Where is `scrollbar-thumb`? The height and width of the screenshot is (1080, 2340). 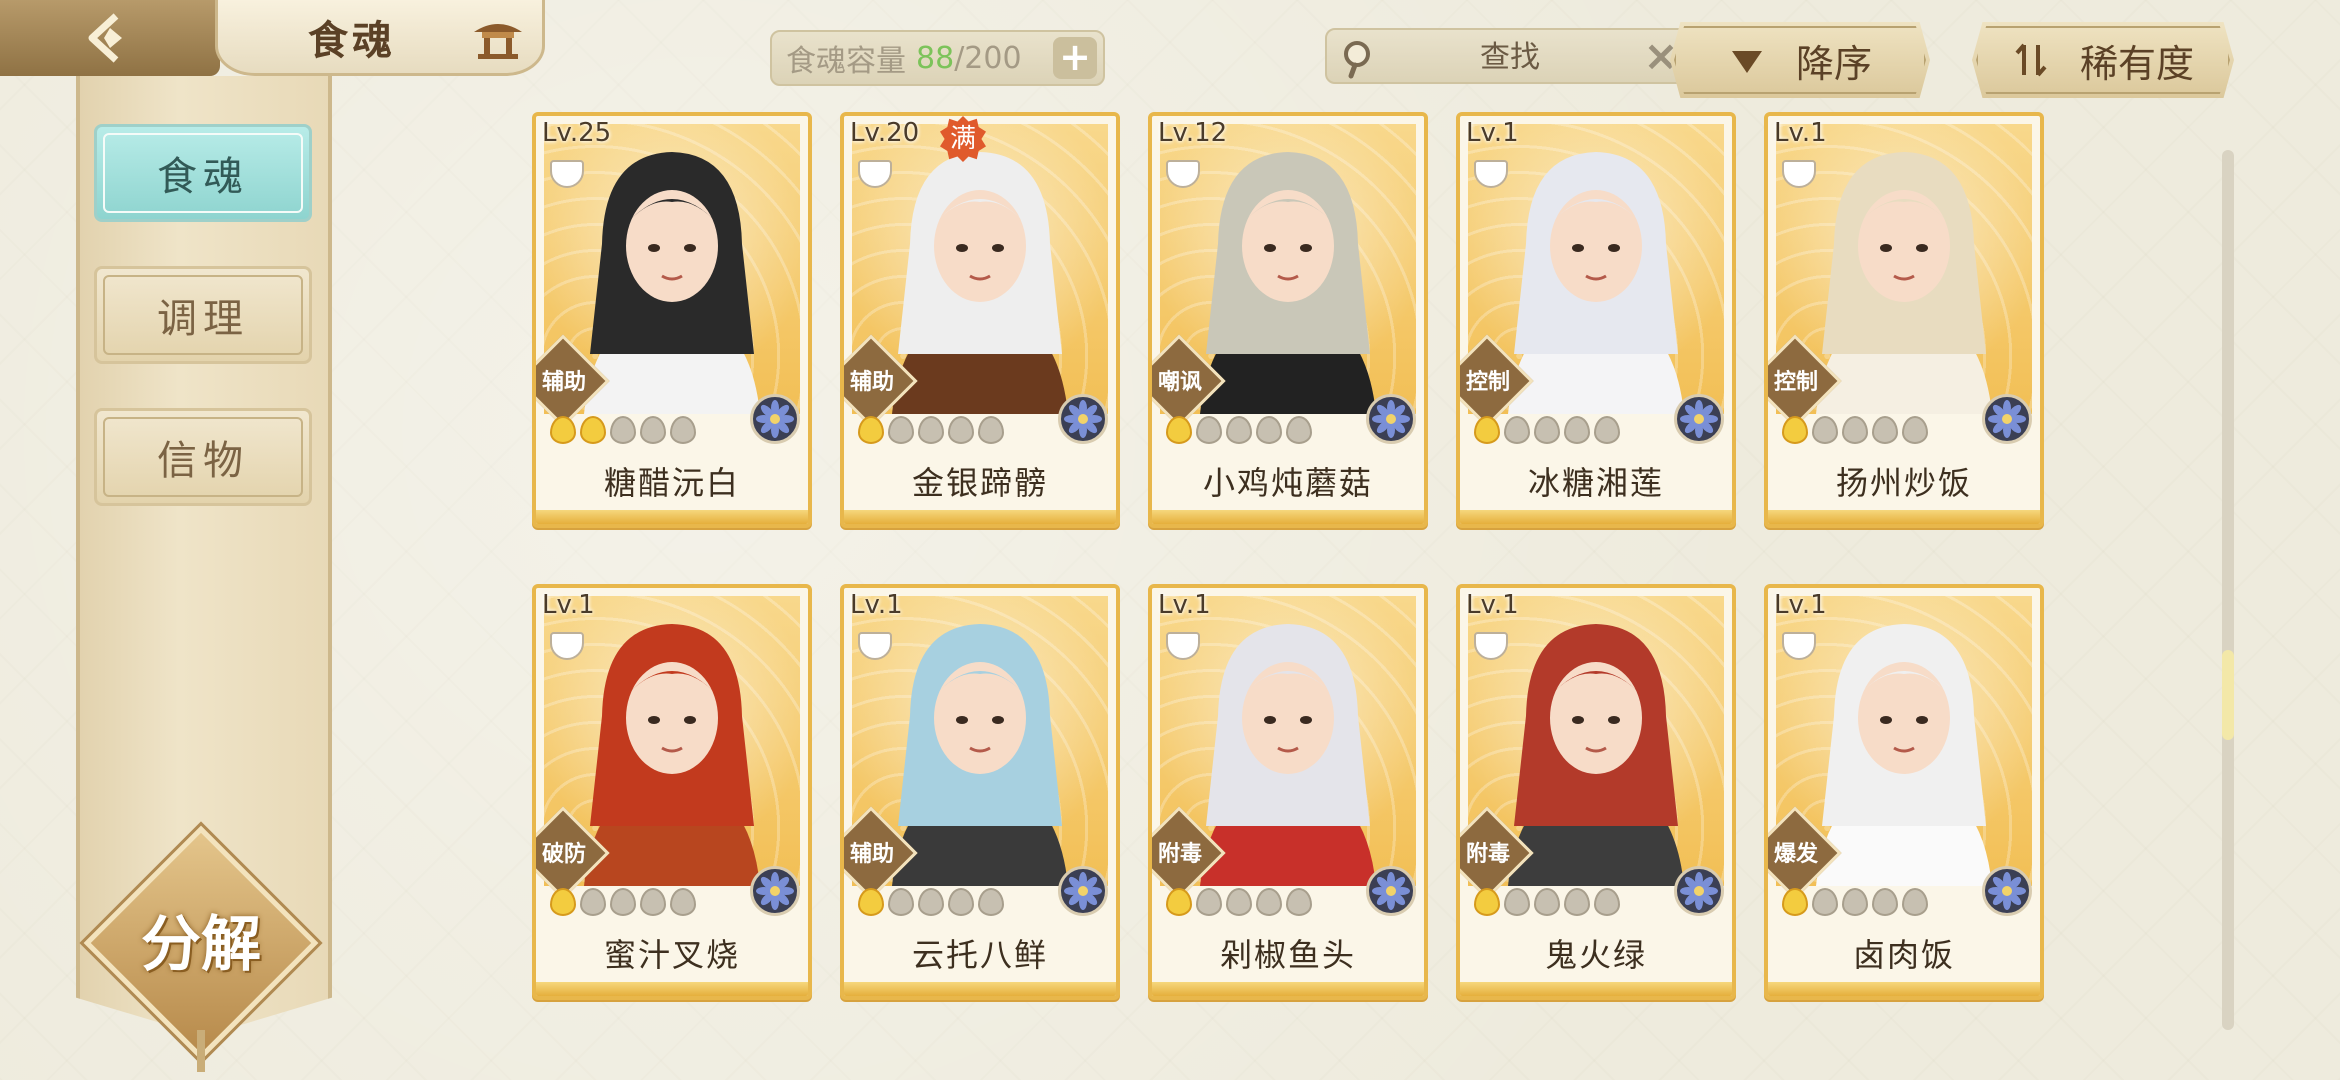 scrollbar-thumb is located at coordinates (2228, 695).